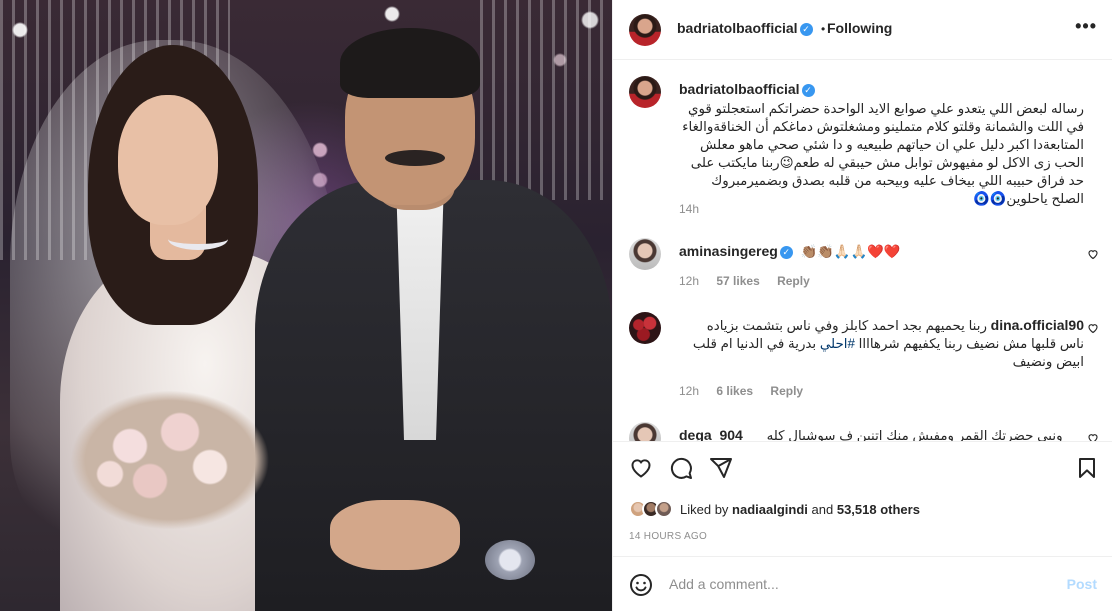  Describe the element at coordinates (878, 509) in the screenshot. I see `likes-count: 53,518 others` at that location.